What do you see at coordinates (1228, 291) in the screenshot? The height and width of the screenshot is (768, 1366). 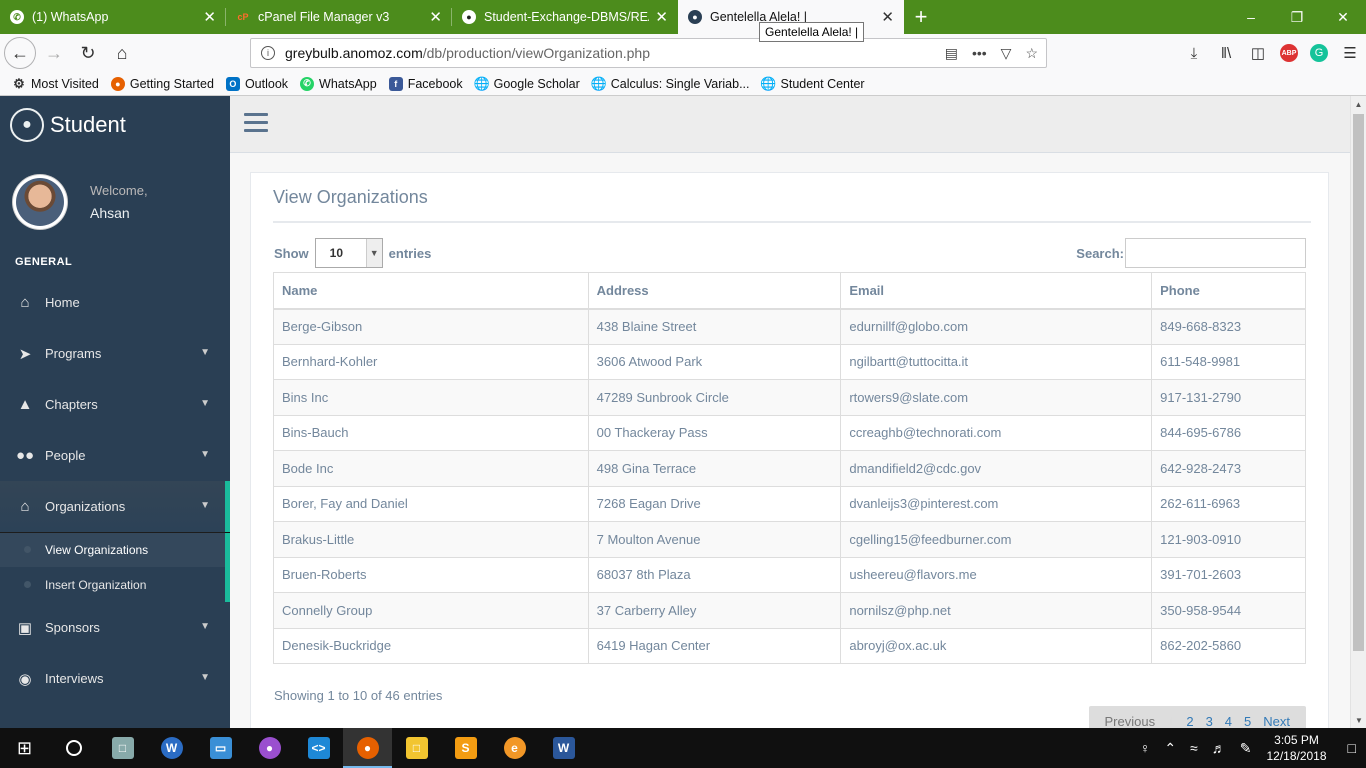 I see `column-header-phone: Phone` at bounding box center [1228, 291].